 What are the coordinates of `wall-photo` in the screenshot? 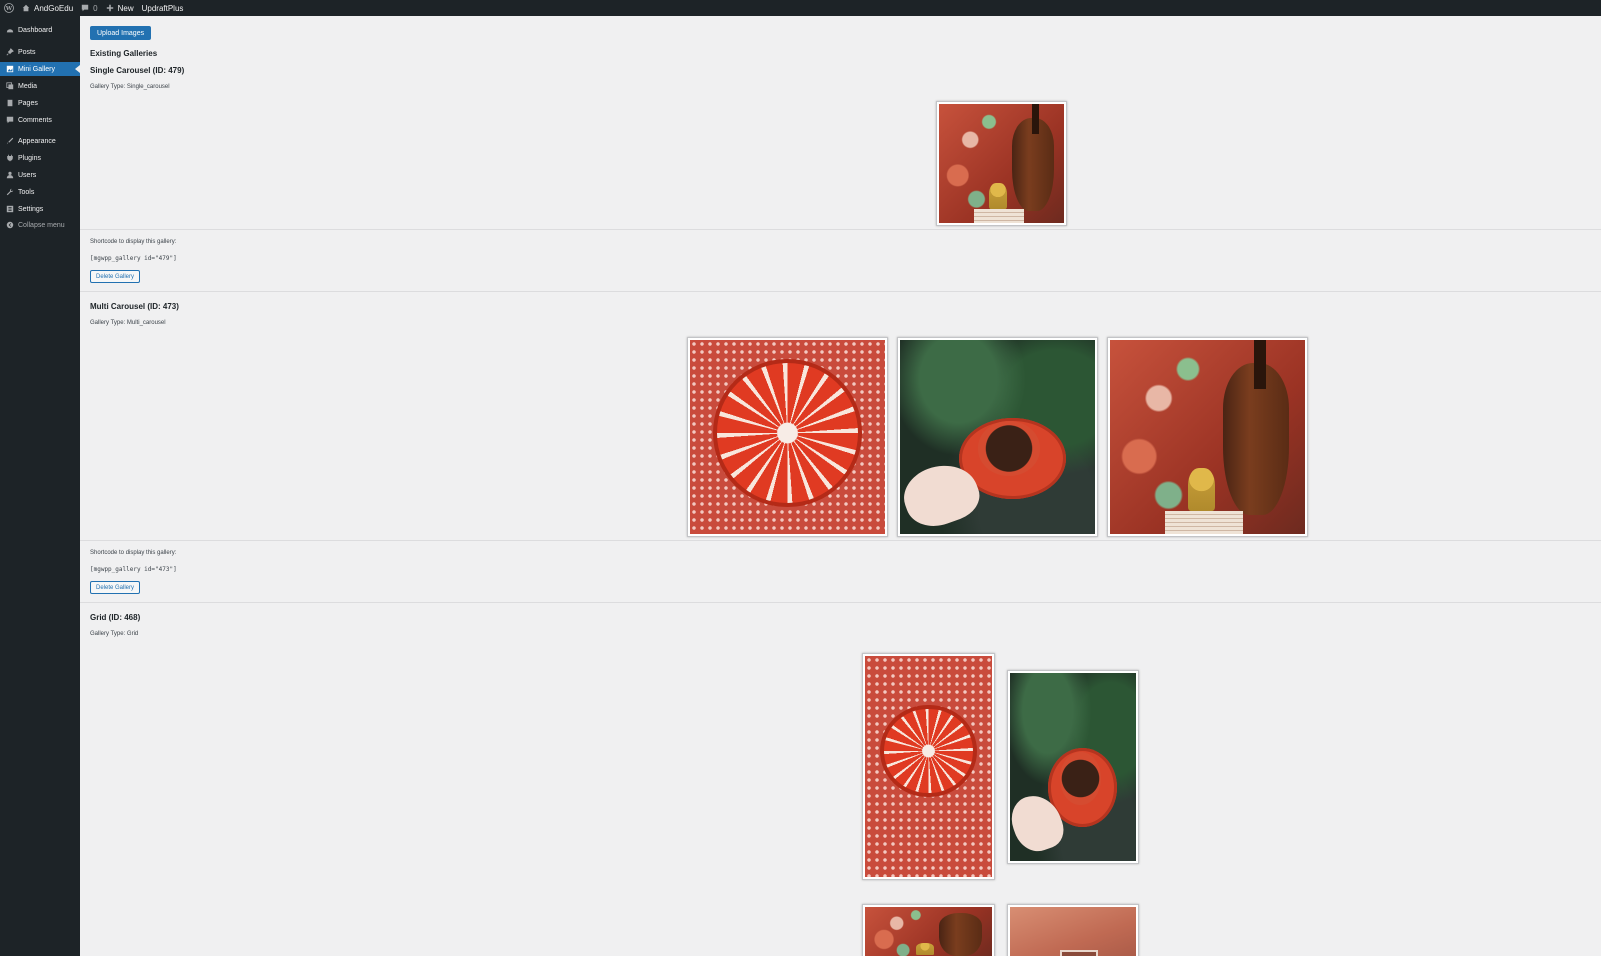 It's located at (1073, 931).